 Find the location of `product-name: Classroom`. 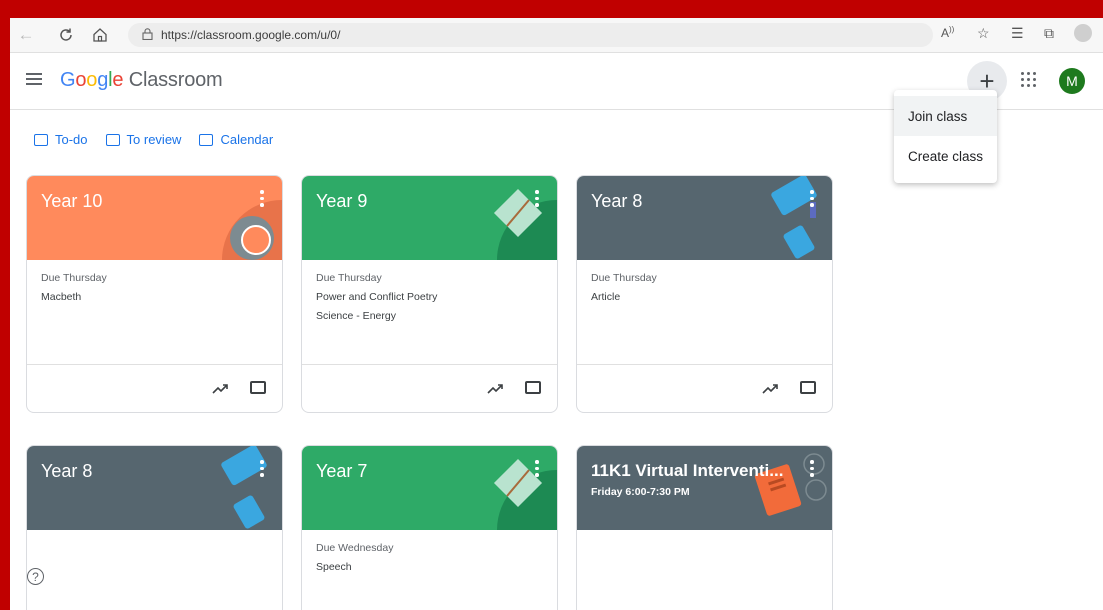

product-name: Classroom is located at coordinates (175, 80).